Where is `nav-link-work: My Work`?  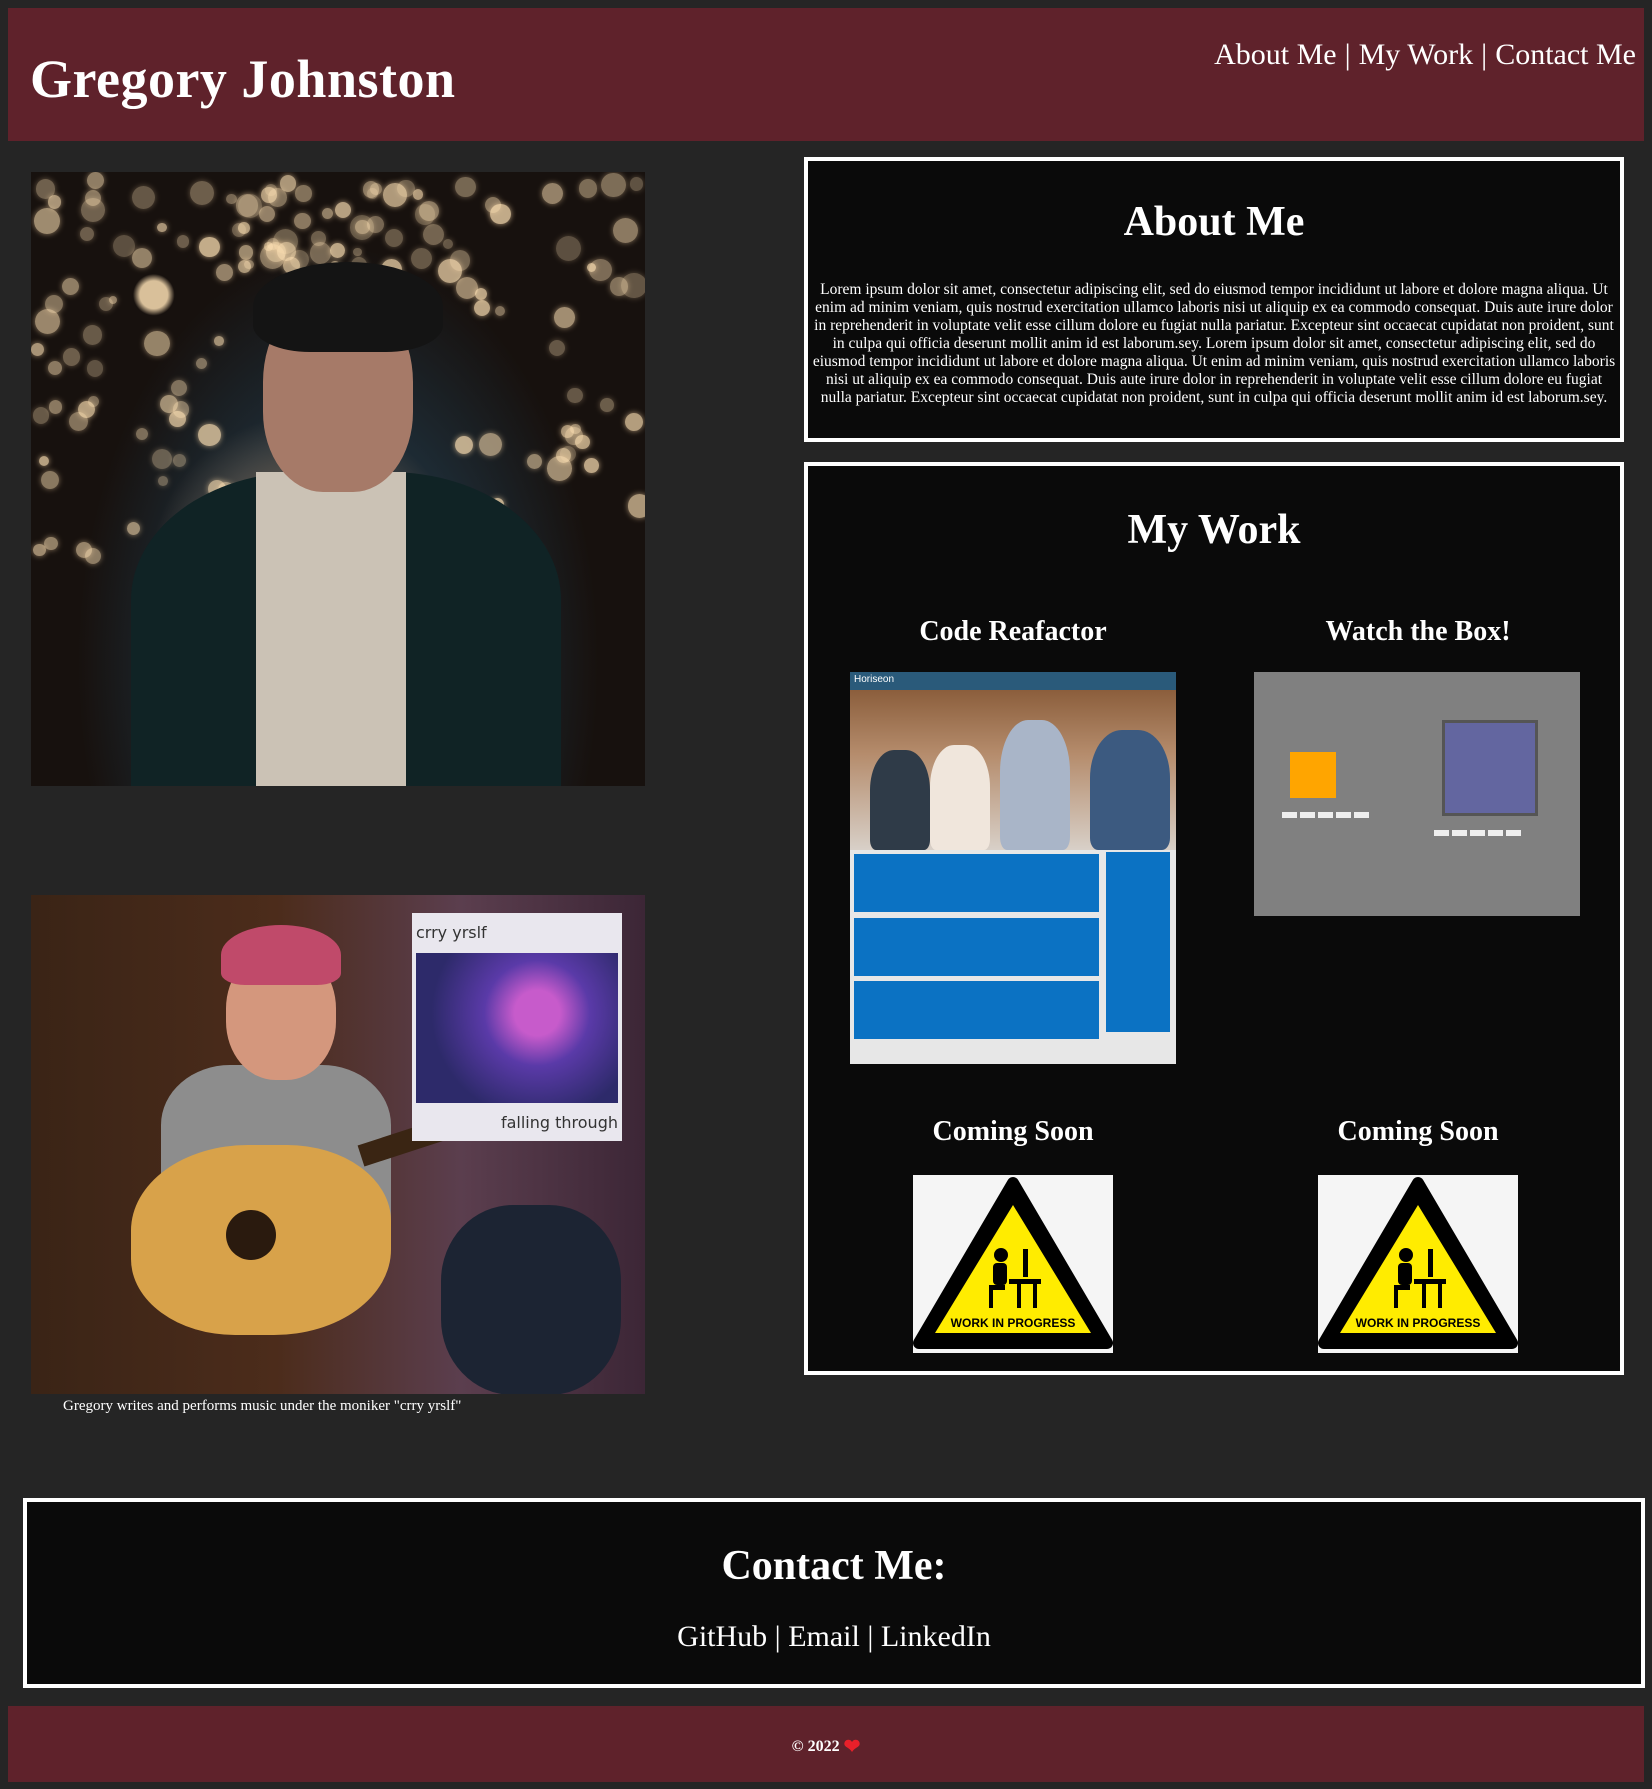 nav-link-work: My Work is located at coordinates (1416, 55).